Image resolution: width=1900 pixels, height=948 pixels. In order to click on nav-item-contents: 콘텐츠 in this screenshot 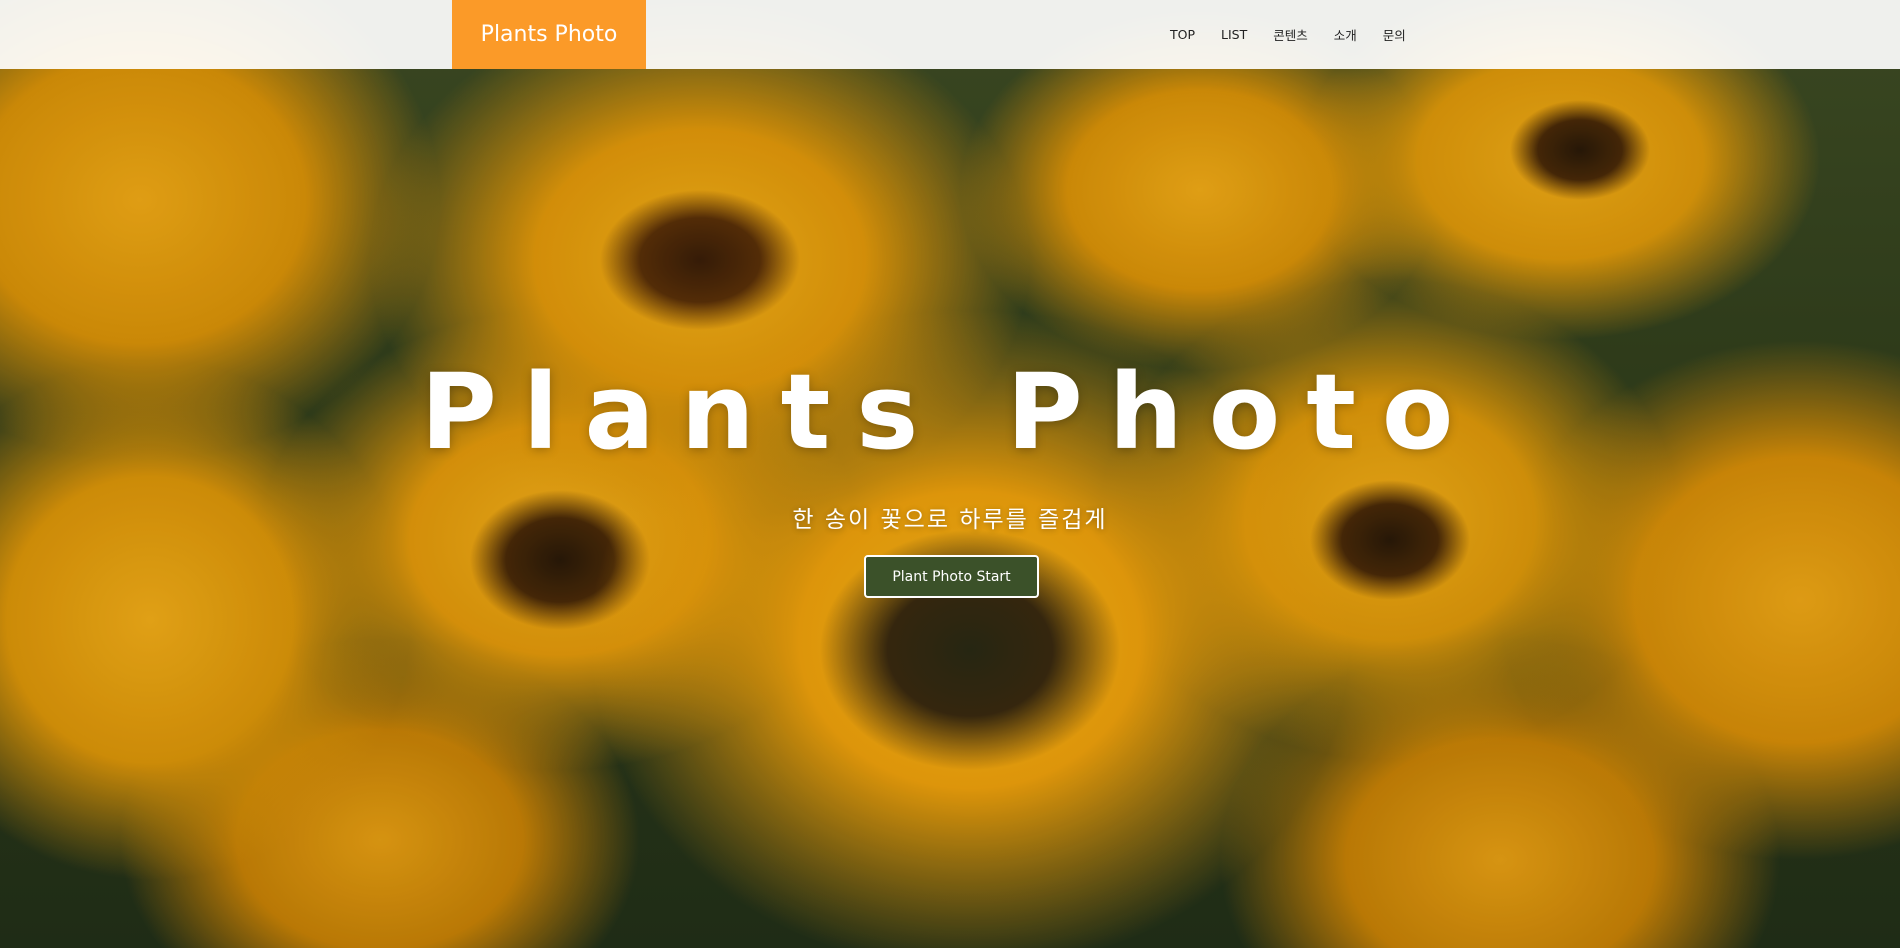, I will do `click(1290, 34)`.